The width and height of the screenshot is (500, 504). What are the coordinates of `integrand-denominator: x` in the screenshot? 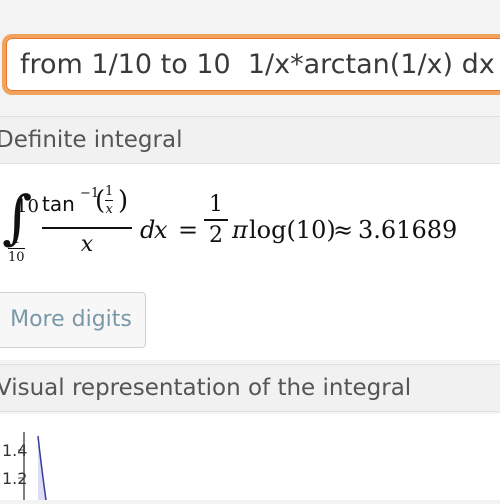 It's located at (87, 244).